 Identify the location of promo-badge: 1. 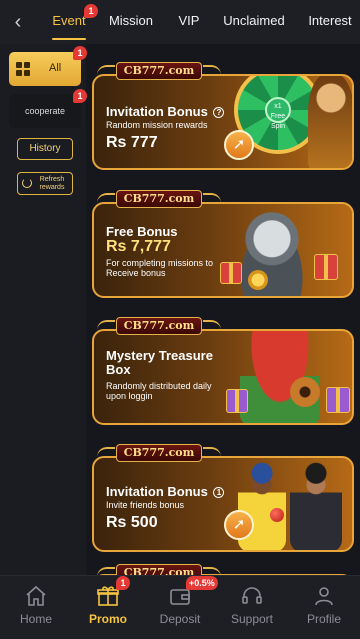
(123, 583).